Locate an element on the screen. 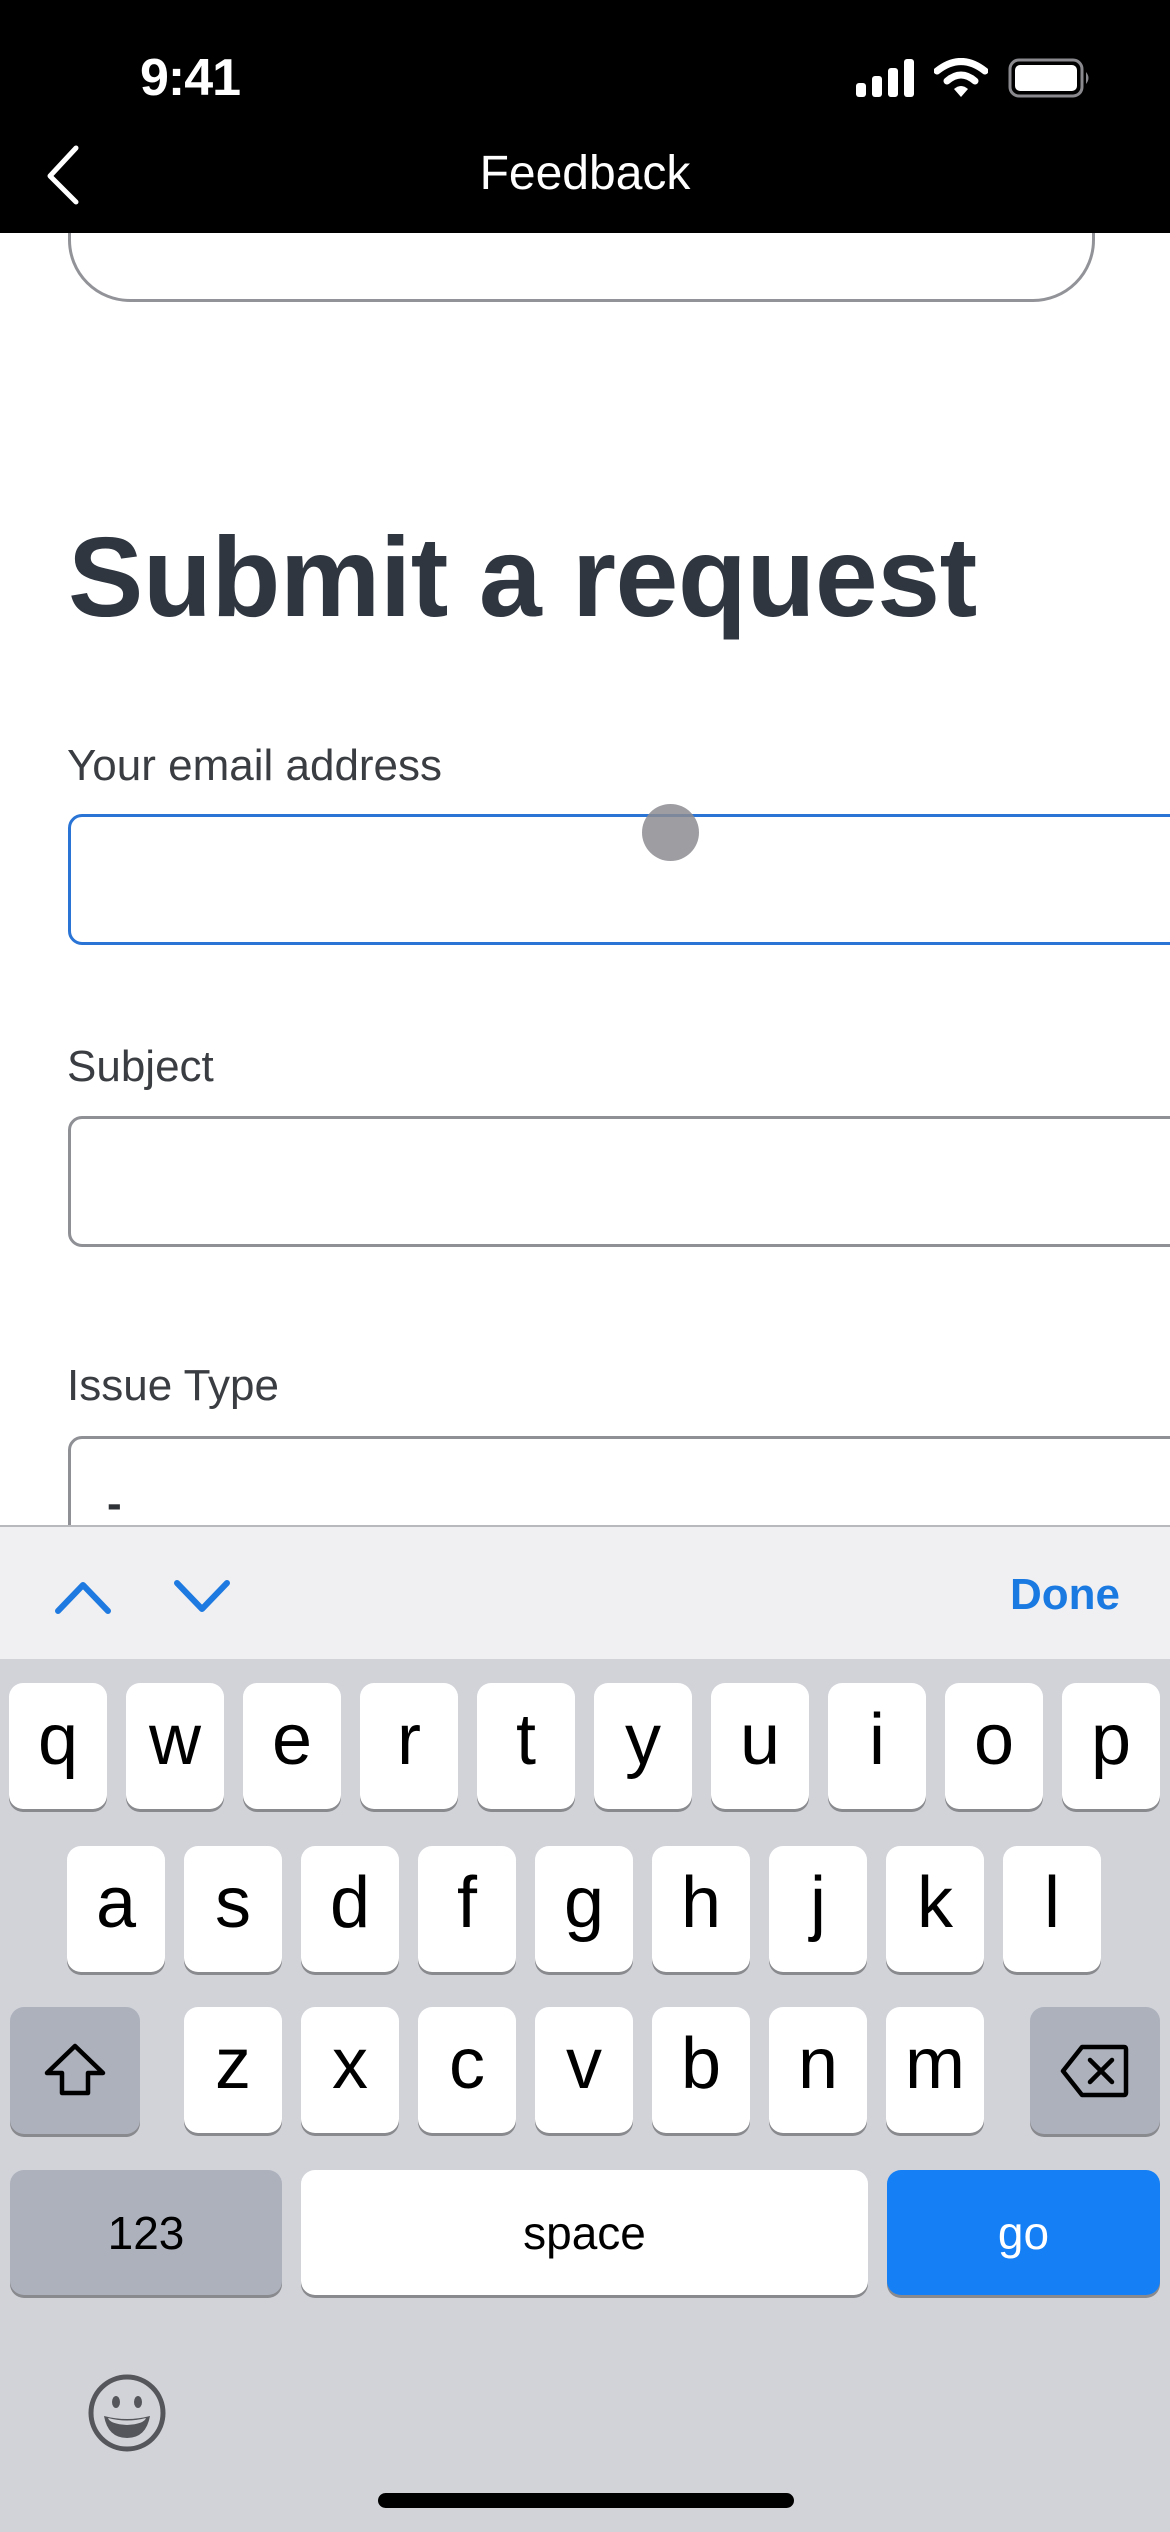 Image resolution: width=1170 pixels, height=2532 pixels. delete-key is located at coordinates (1095, 2070).